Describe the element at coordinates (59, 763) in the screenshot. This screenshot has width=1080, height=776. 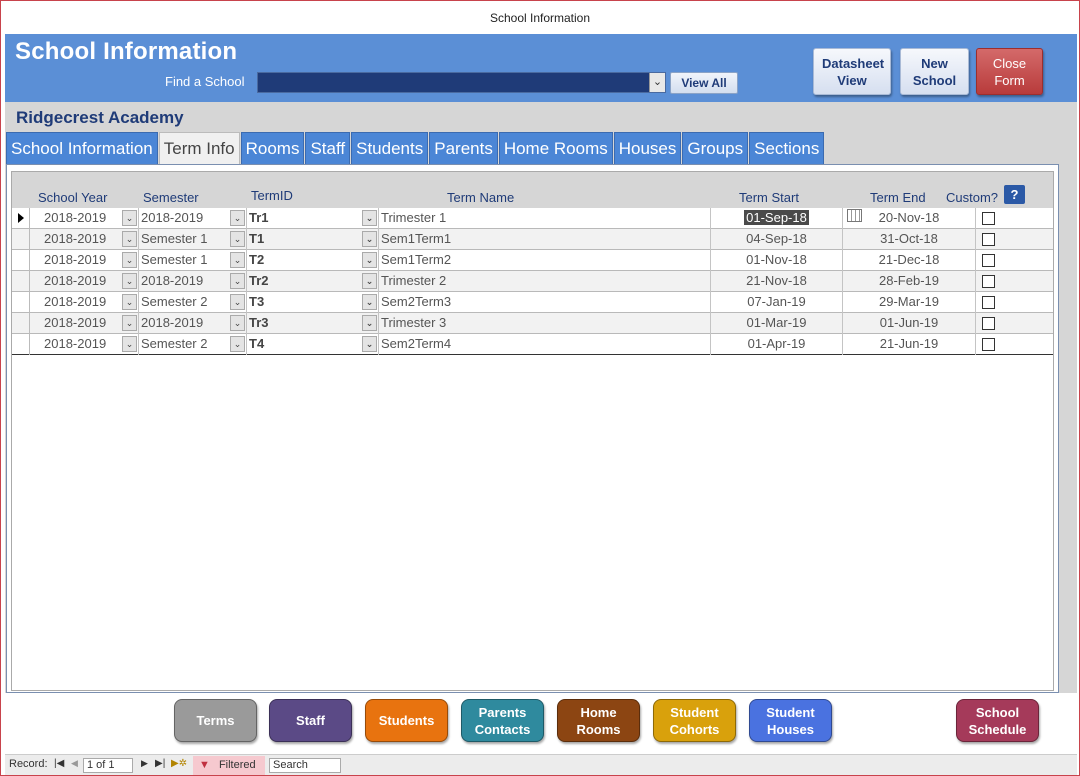
I see `first-record-icon: |◀` at that location.